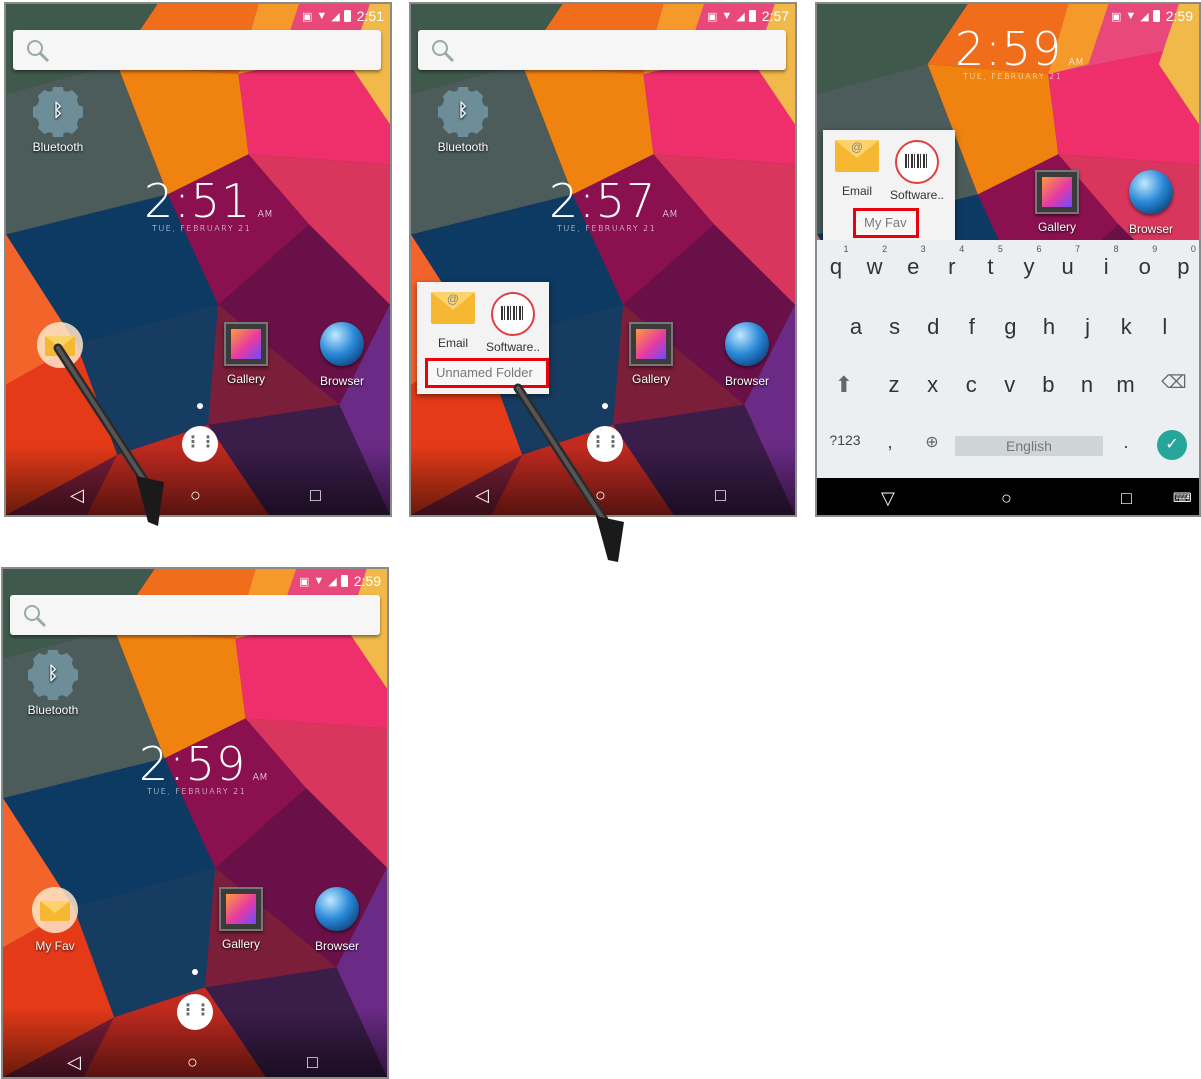 The image size is (1201, 1079). I want to click on key-z: z, so click(894, 385).